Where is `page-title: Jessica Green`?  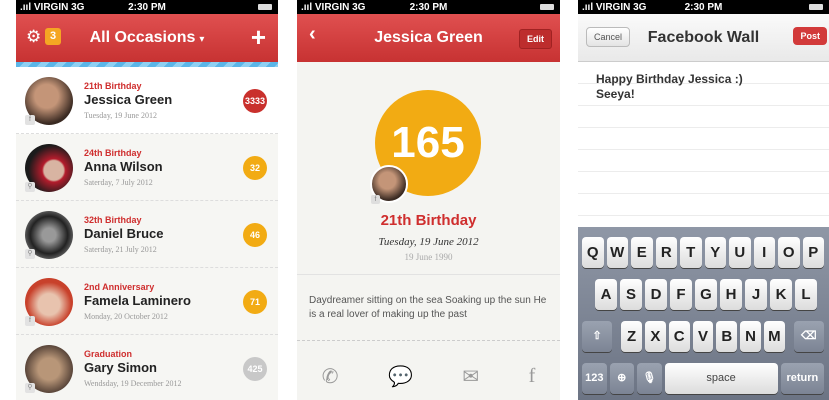
page-title: Jessica Green is located at coordinates (428, 37).